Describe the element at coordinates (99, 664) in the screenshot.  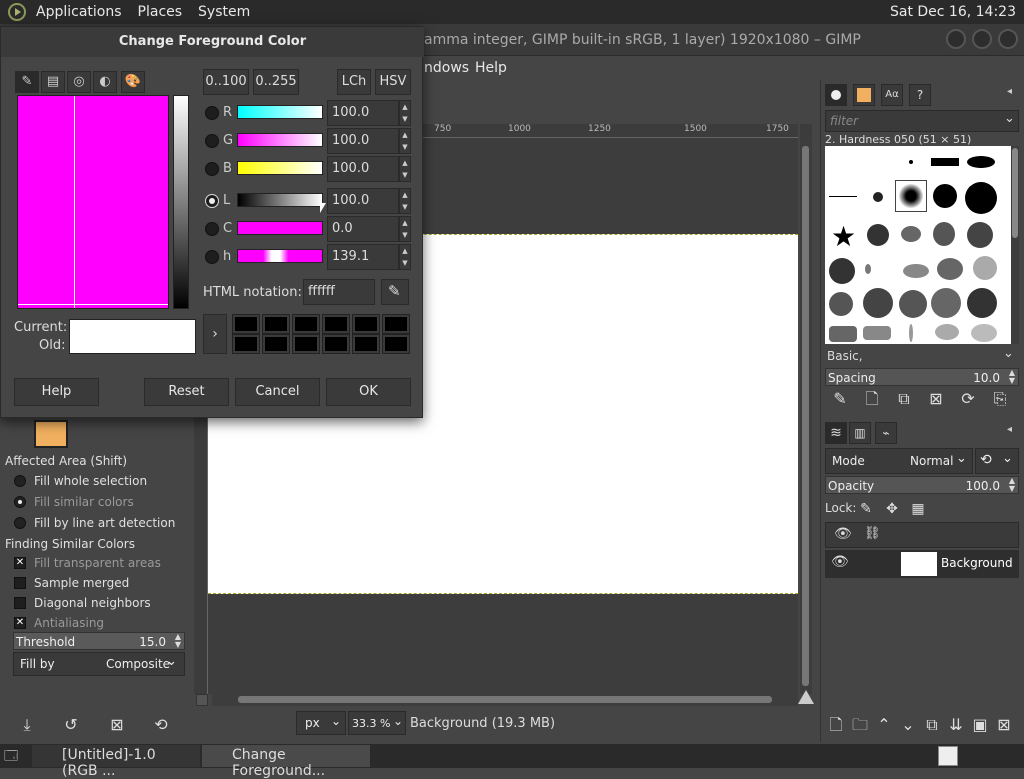
I see `fill-by-select: Fill by Composite ⌄` at that location.